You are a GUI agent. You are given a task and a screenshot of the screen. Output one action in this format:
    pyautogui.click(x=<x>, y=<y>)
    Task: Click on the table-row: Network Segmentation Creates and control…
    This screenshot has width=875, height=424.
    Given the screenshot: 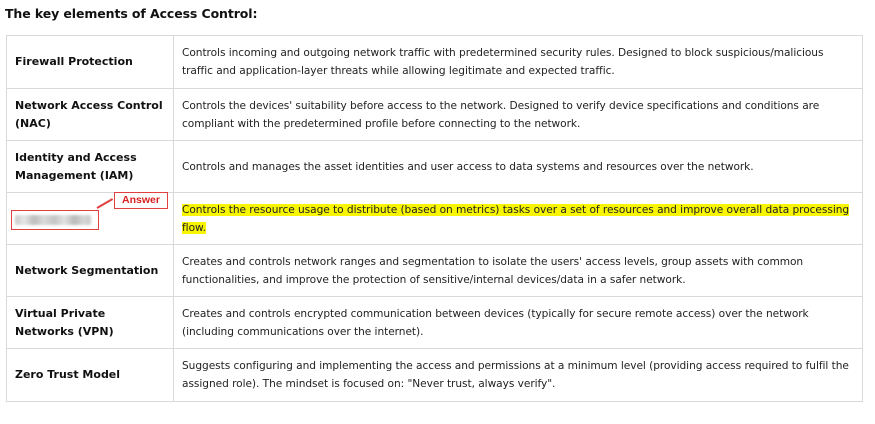 What is the action you would take?
    pyautogui.click(x=434, y=270)
    